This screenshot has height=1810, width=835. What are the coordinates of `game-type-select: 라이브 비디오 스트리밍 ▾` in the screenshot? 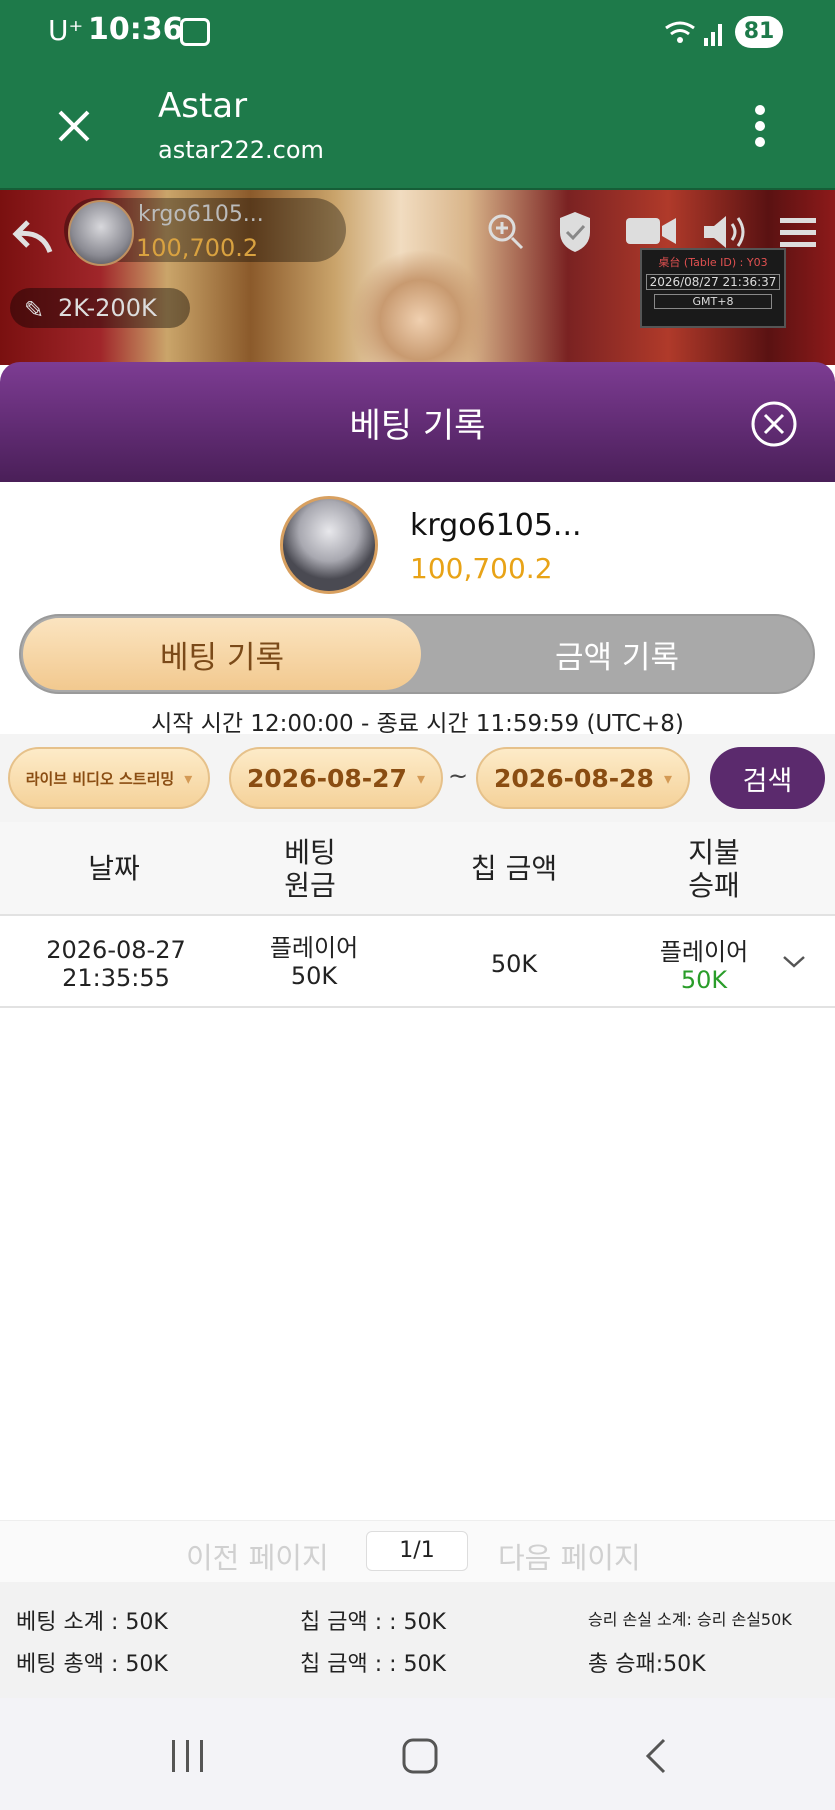 It's located at (109, 778).